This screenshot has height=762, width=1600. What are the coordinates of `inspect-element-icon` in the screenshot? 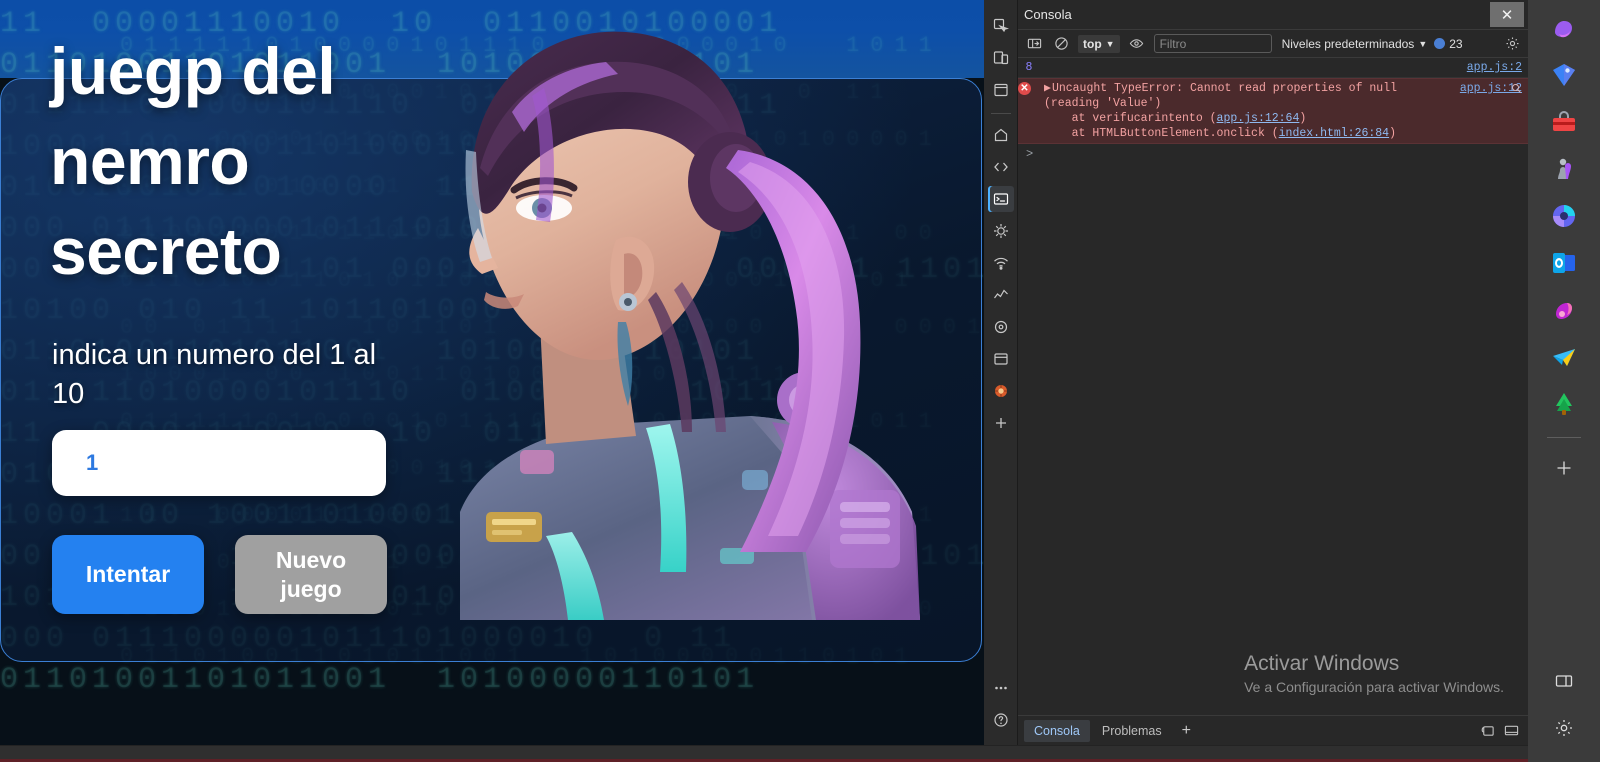 It's located at (1001, 26).